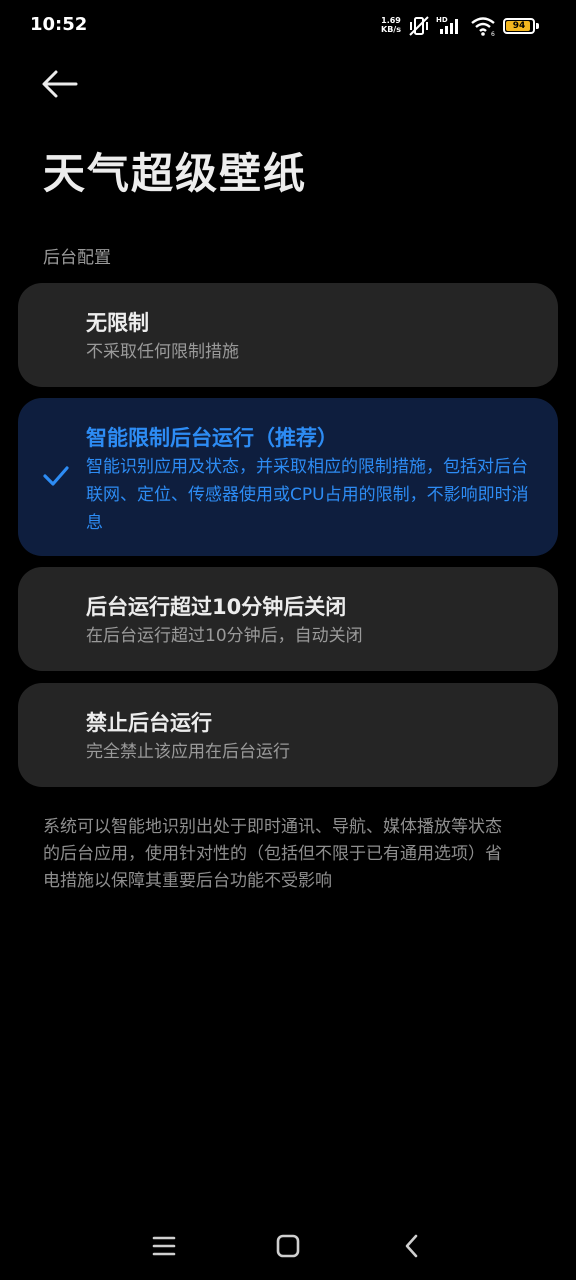 This screenshot has height=1280, width=576. I want to click on option-desc: 在后台运行超过10分钟后，自动关闭, so click(224, 636).